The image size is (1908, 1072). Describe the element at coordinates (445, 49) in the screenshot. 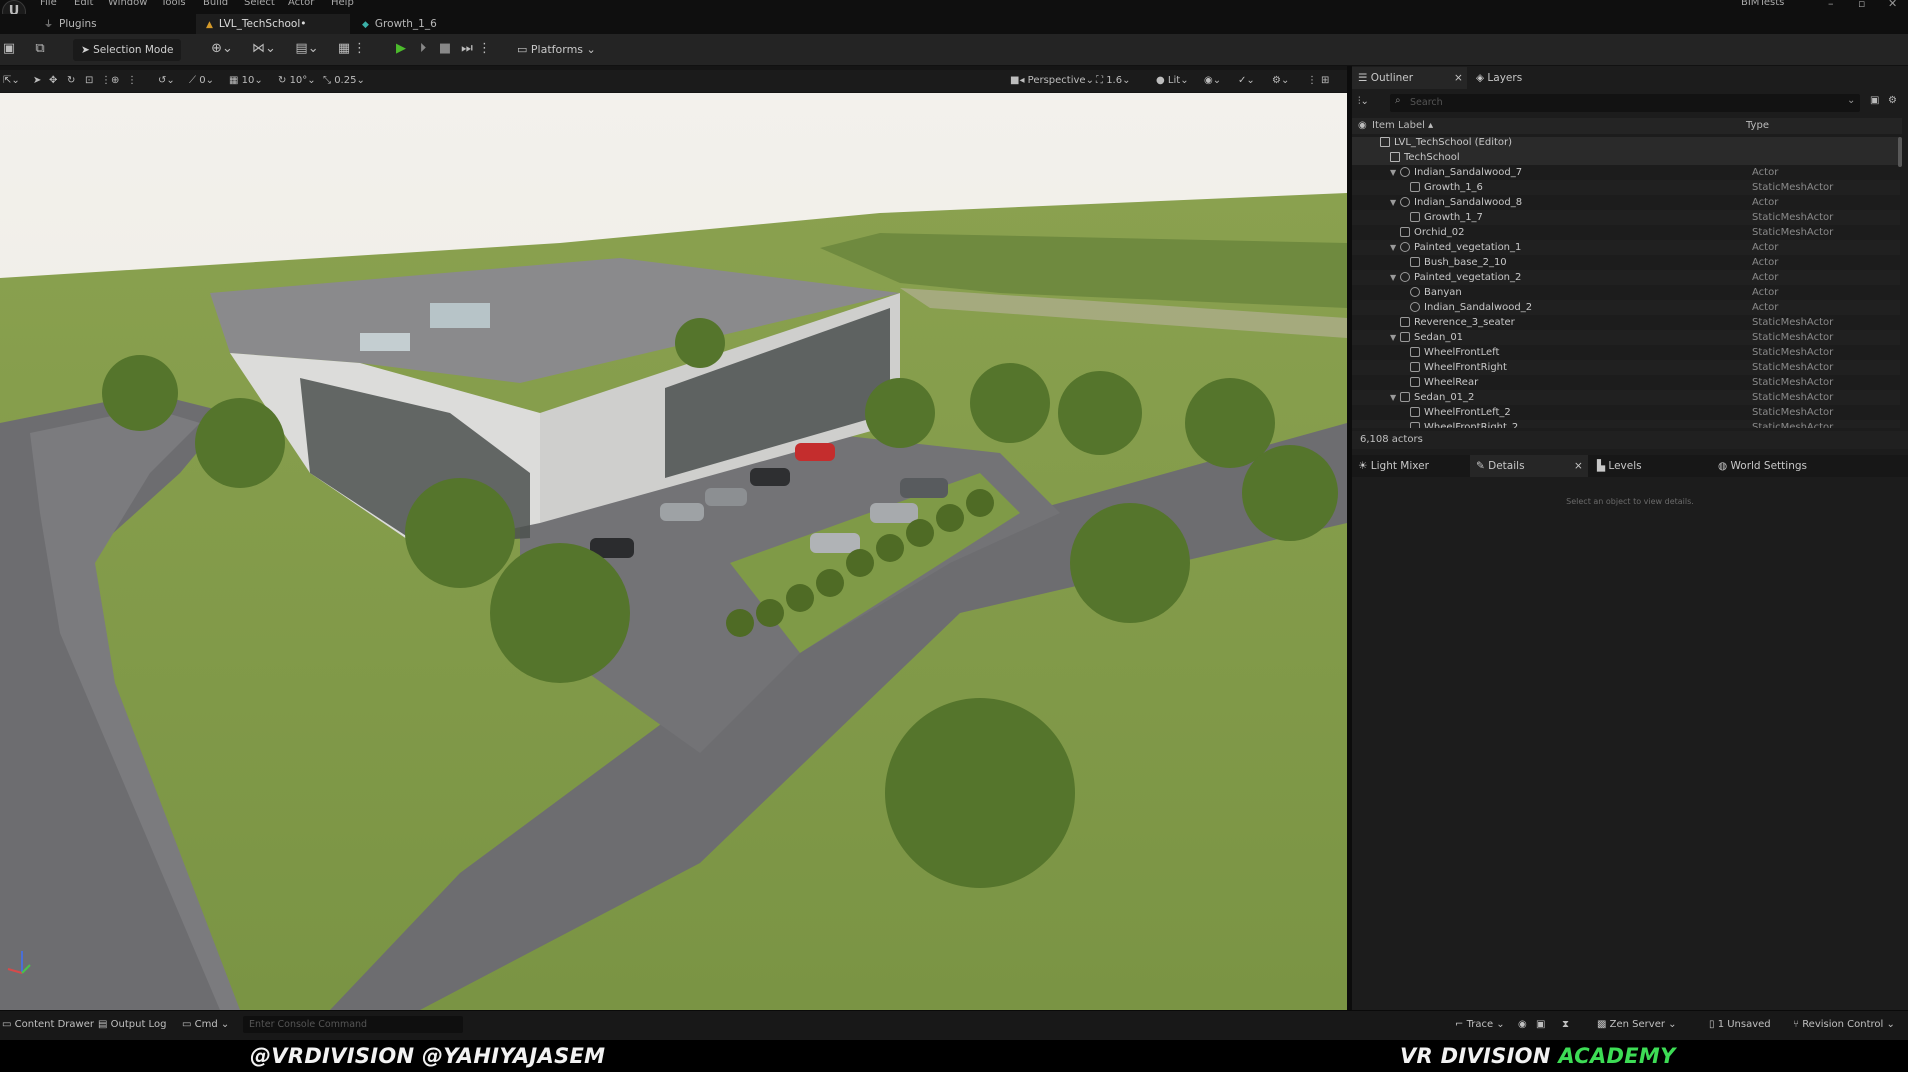

I see `stop-icon: ■` at that location.